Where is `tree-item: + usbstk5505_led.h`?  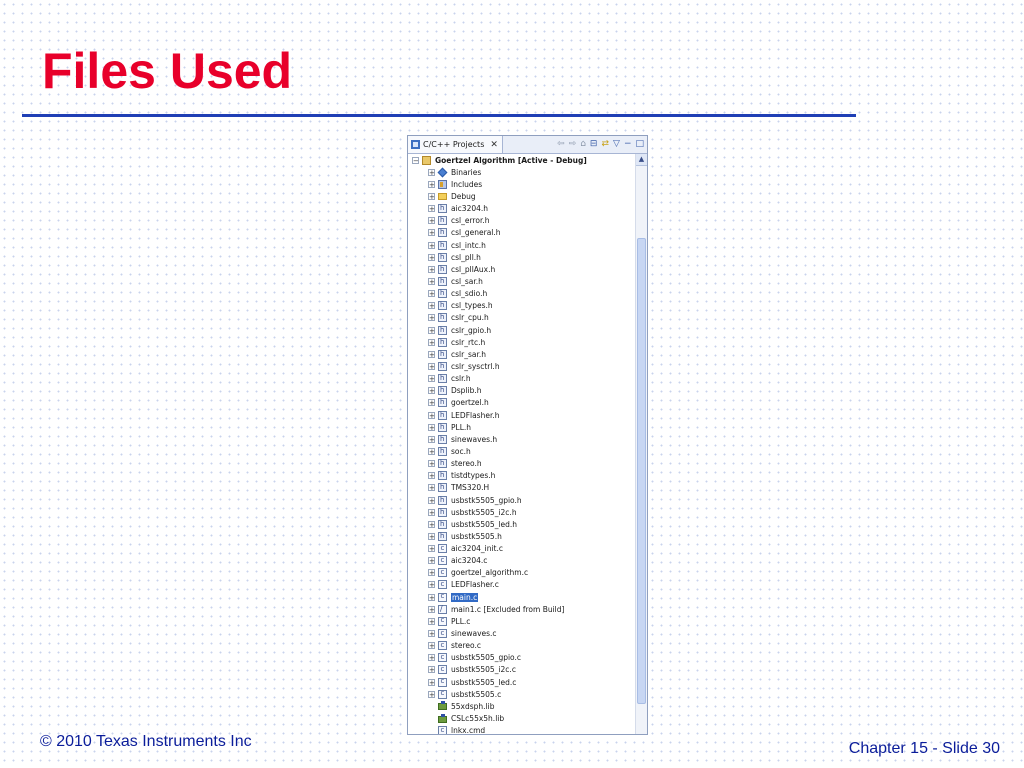 tree-item: + usbstk5505_led.h is located at coordinates (521, 524).